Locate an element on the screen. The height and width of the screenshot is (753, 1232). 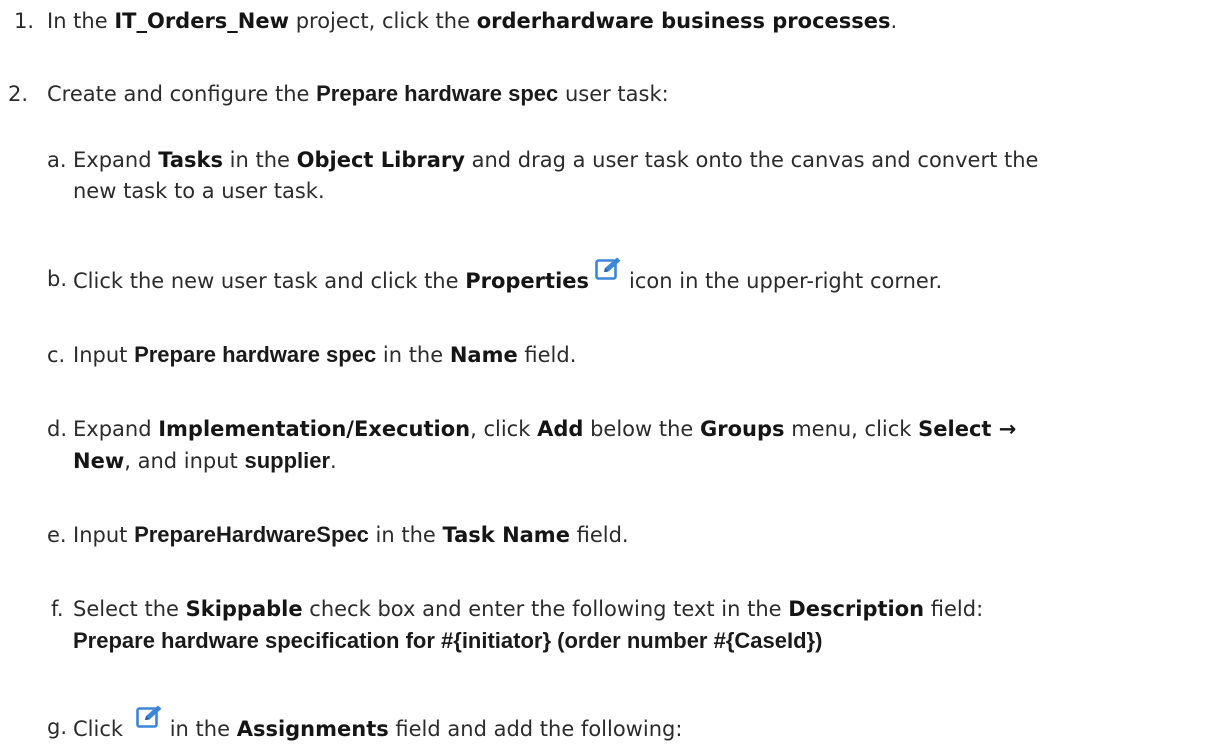
substep-letter: g. is located at coordinates (57, 727).